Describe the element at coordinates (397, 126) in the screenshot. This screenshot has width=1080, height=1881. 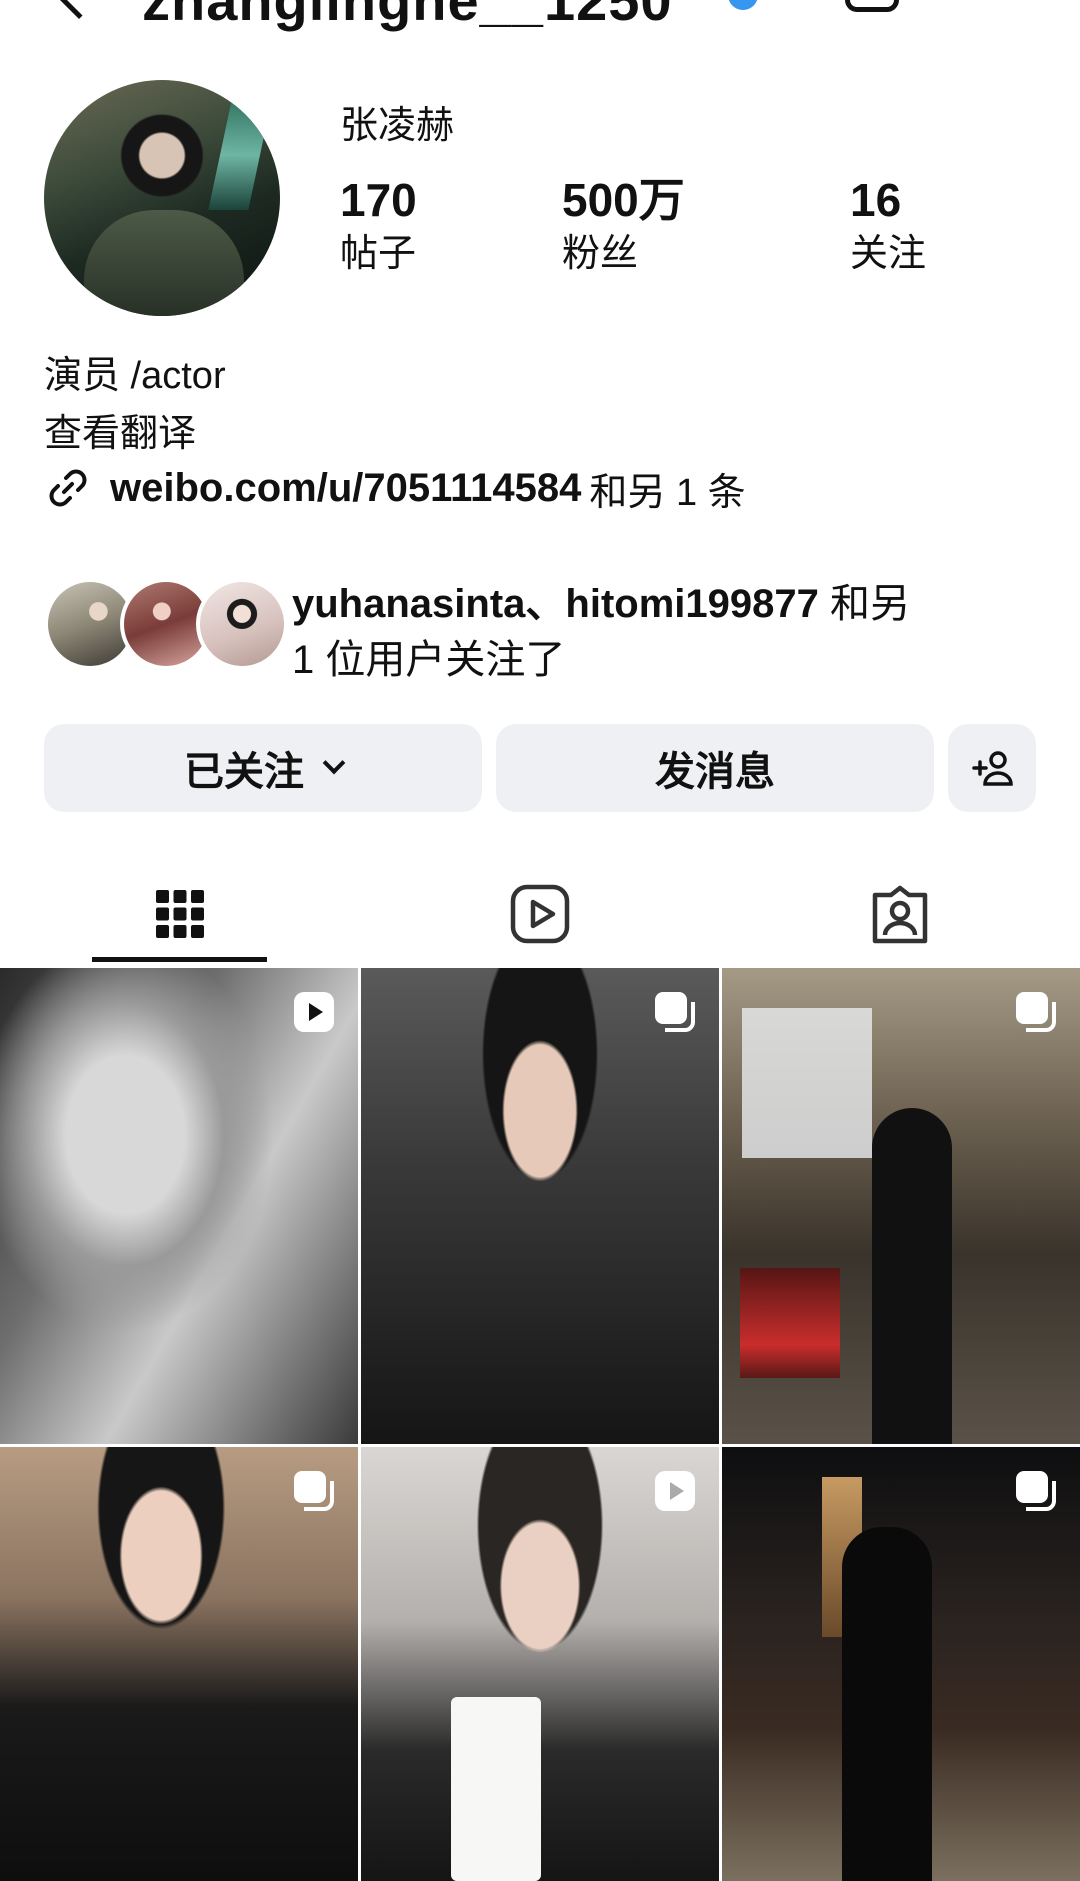
I see `display-name: 张凌赫` at that location.